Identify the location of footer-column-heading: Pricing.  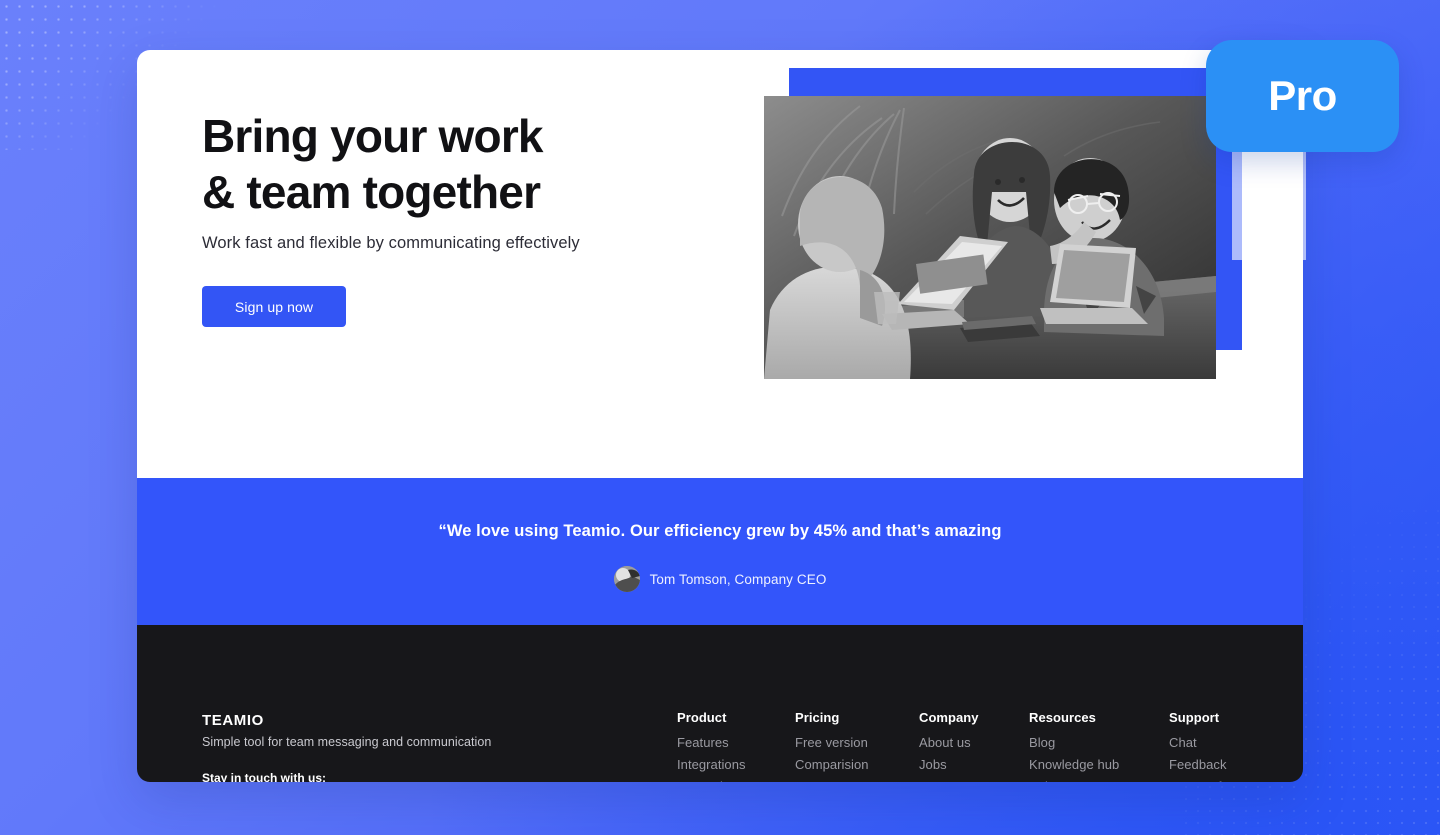
(817, 717).